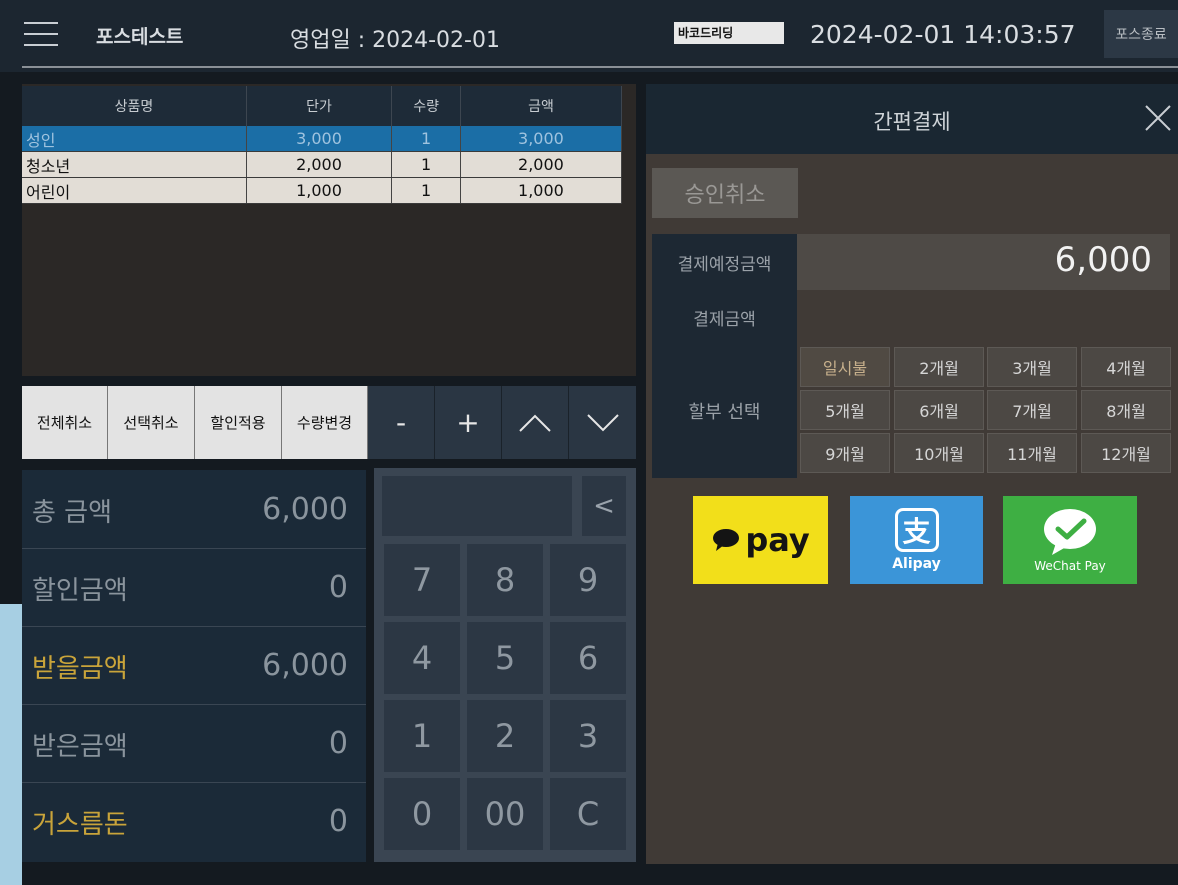 Image resolution: width=1178 pixels, height=885 pixels. Describe the element at coordinates (238, 422) in the screenshot. I see `apply-discount-button: 할인적용` at that location.